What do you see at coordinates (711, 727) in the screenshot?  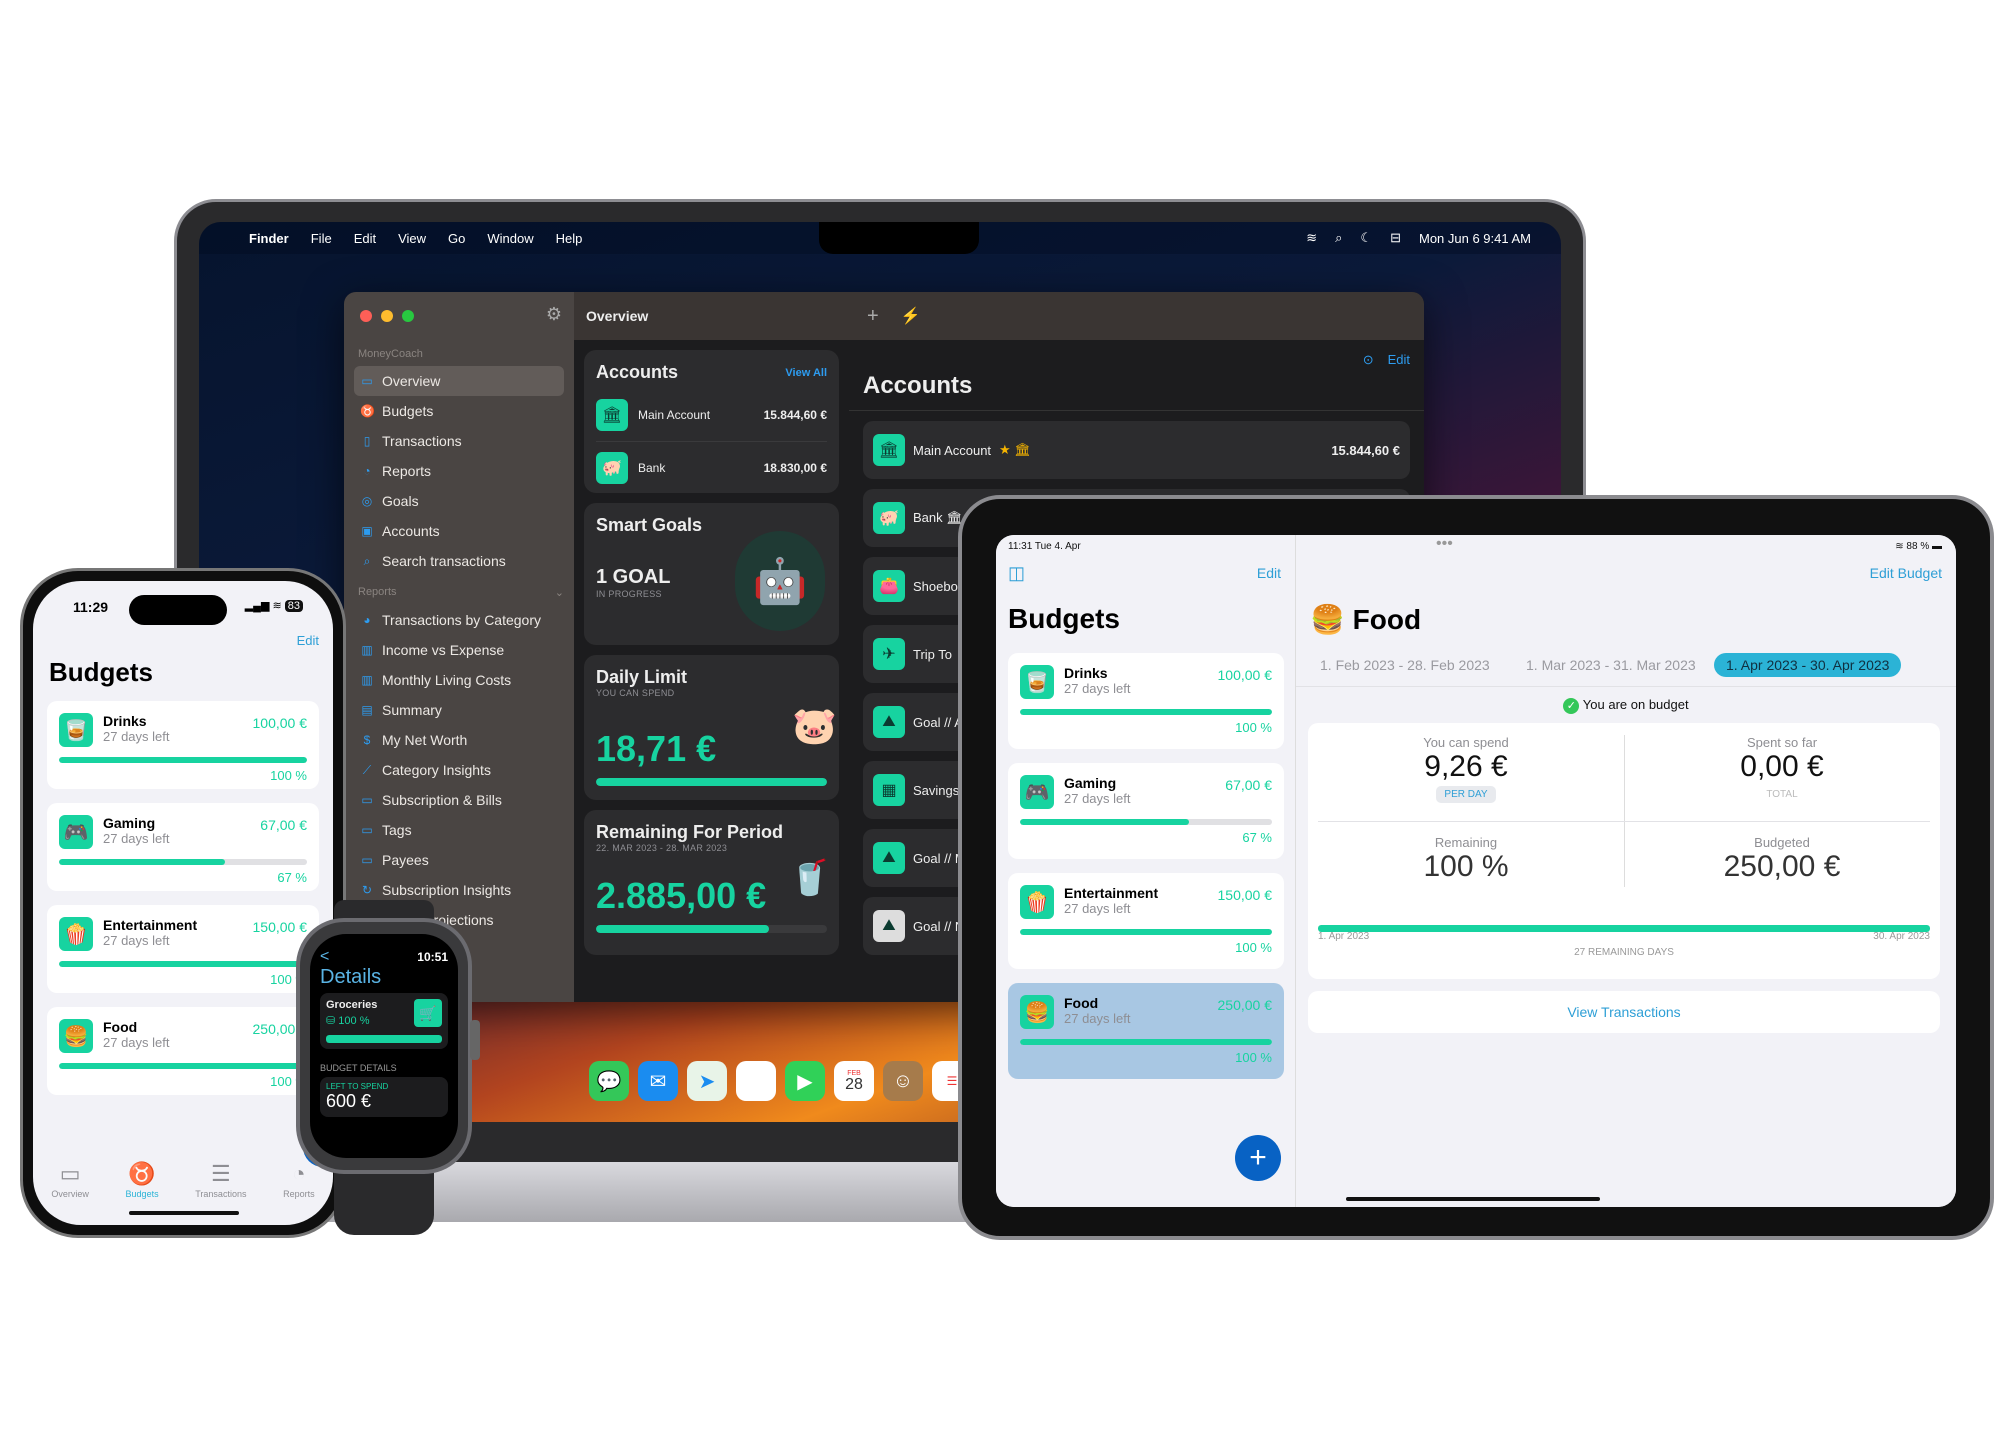 I see `daily-limit-card: Daily Limit YOU CAN SPEND 🐷 18,71 €` at bounding box center [711, 727].